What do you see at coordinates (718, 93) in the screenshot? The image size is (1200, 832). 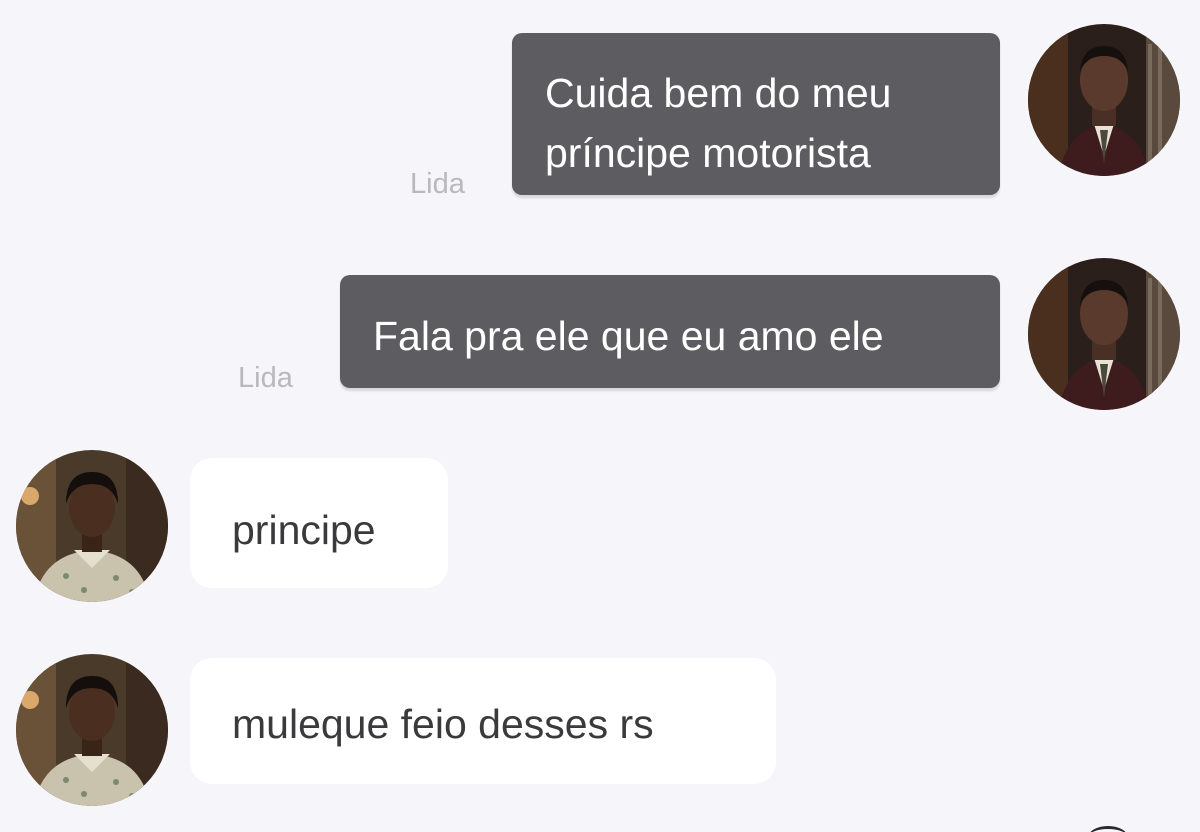 I see `message-text-line: Cuida bem do meu` at bounding box center [718, 93].